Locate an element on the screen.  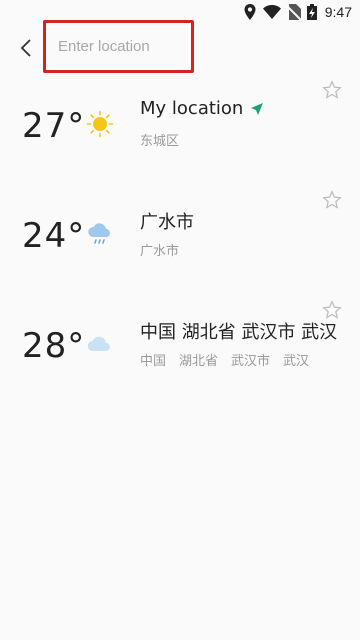
location-name: 中国 湖北省 武汉市 武汉 is located at coordinates (239, 332).